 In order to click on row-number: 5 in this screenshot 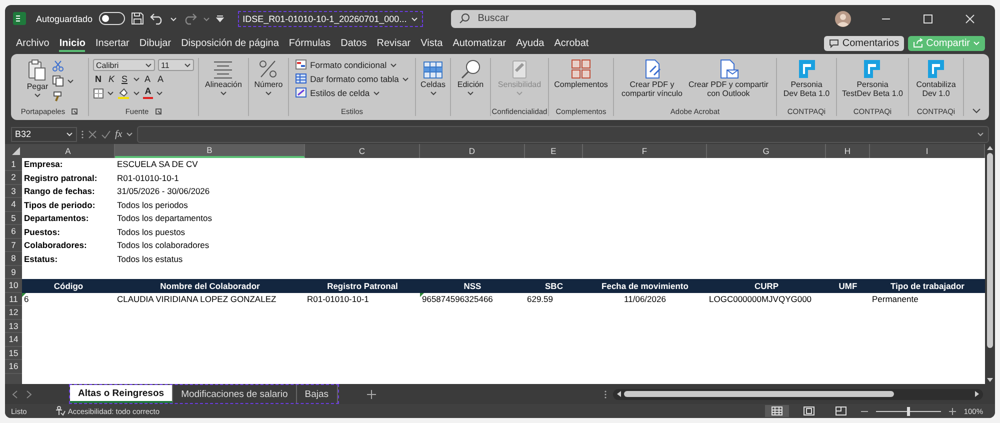, I will do `click(13, 218)`.